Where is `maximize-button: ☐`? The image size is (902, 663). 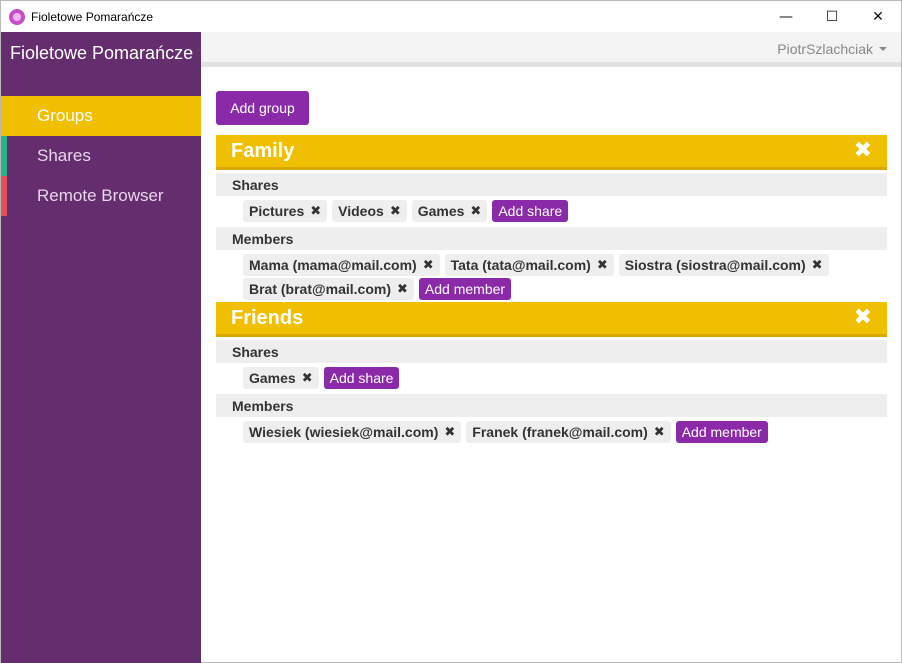
maximize-button: ☐ is located at coordinates (832, 16).